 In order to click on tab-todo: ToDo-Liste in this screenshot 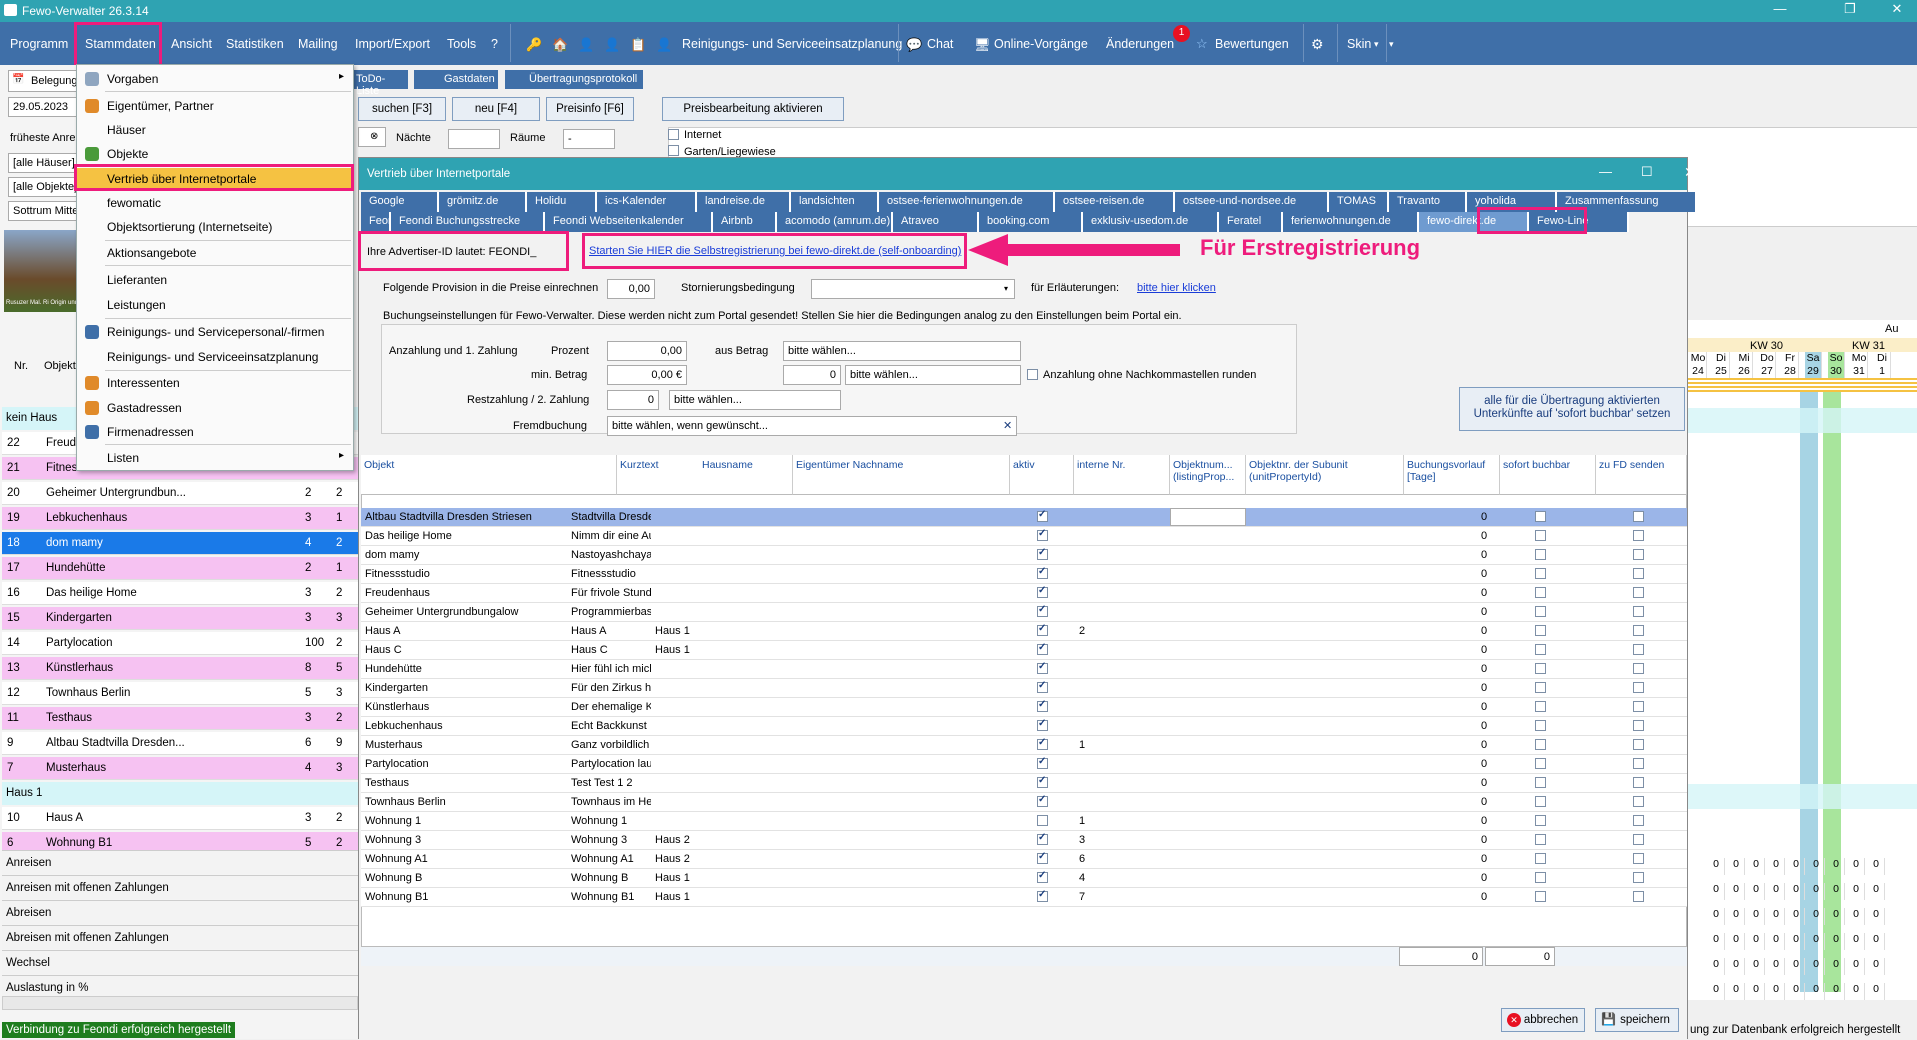, I will do `click(381, 83)`.